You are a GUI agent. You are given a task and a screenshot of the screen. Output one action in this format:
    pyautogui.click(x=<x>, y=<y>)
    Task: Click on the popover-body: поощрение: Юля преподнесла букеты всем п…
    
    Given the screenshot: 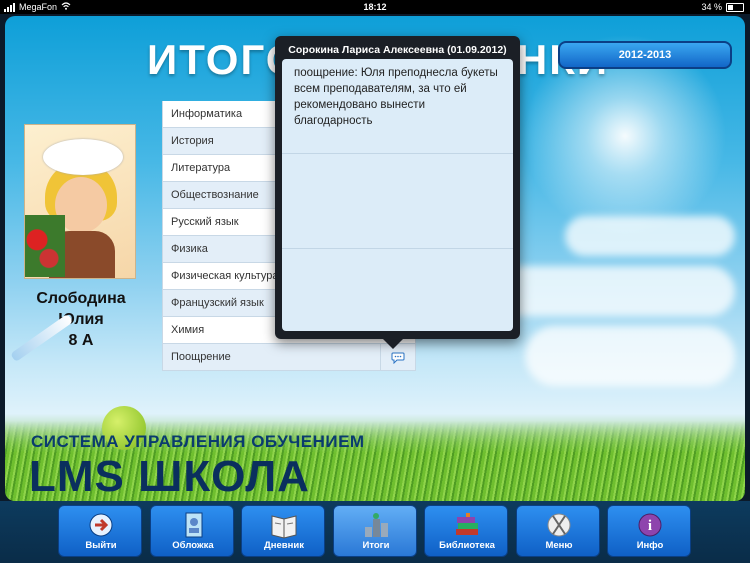 What is the action you would take?
    pyautogui.click(x=397, y=195)
    